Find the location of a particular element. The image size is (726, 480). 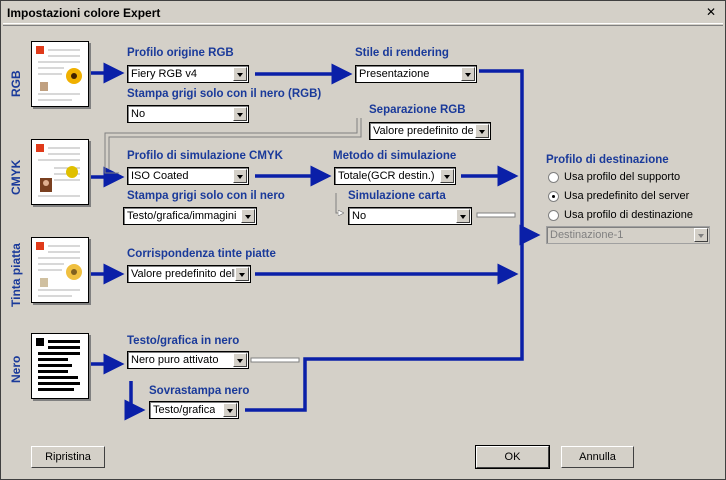

rgb-source-profile-label: Profilo origine RGB is located at coordinates (180, 53).